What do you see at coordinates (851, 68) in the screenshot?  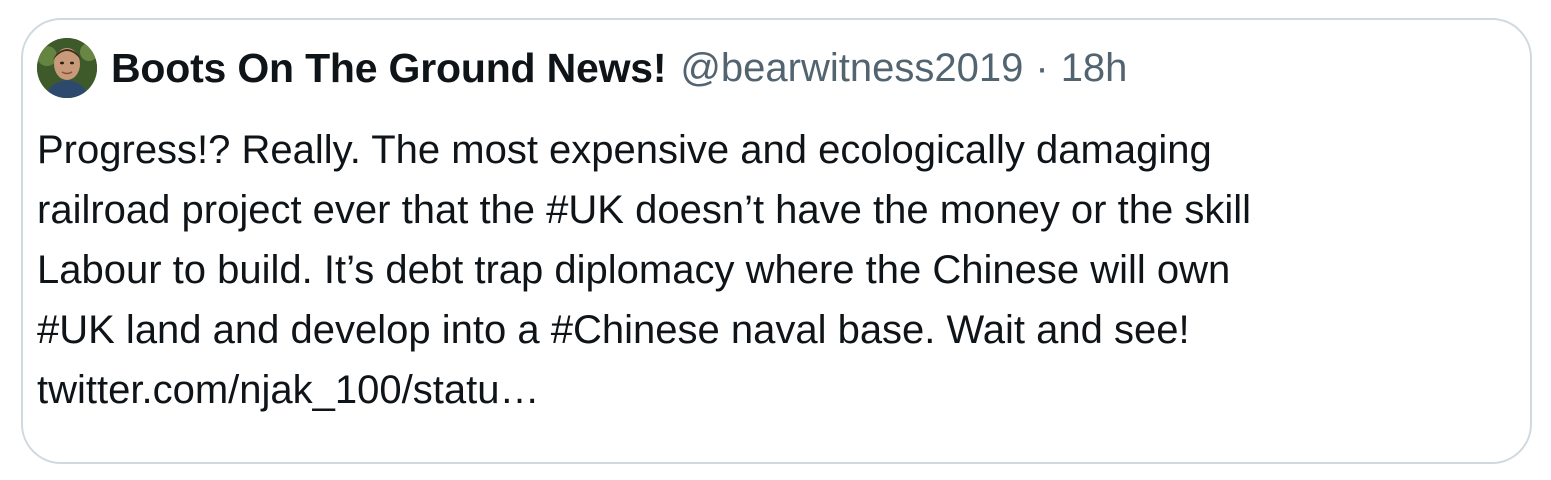 I see `author-handle: @bearwitness2019` at bounding box center [851, 68].